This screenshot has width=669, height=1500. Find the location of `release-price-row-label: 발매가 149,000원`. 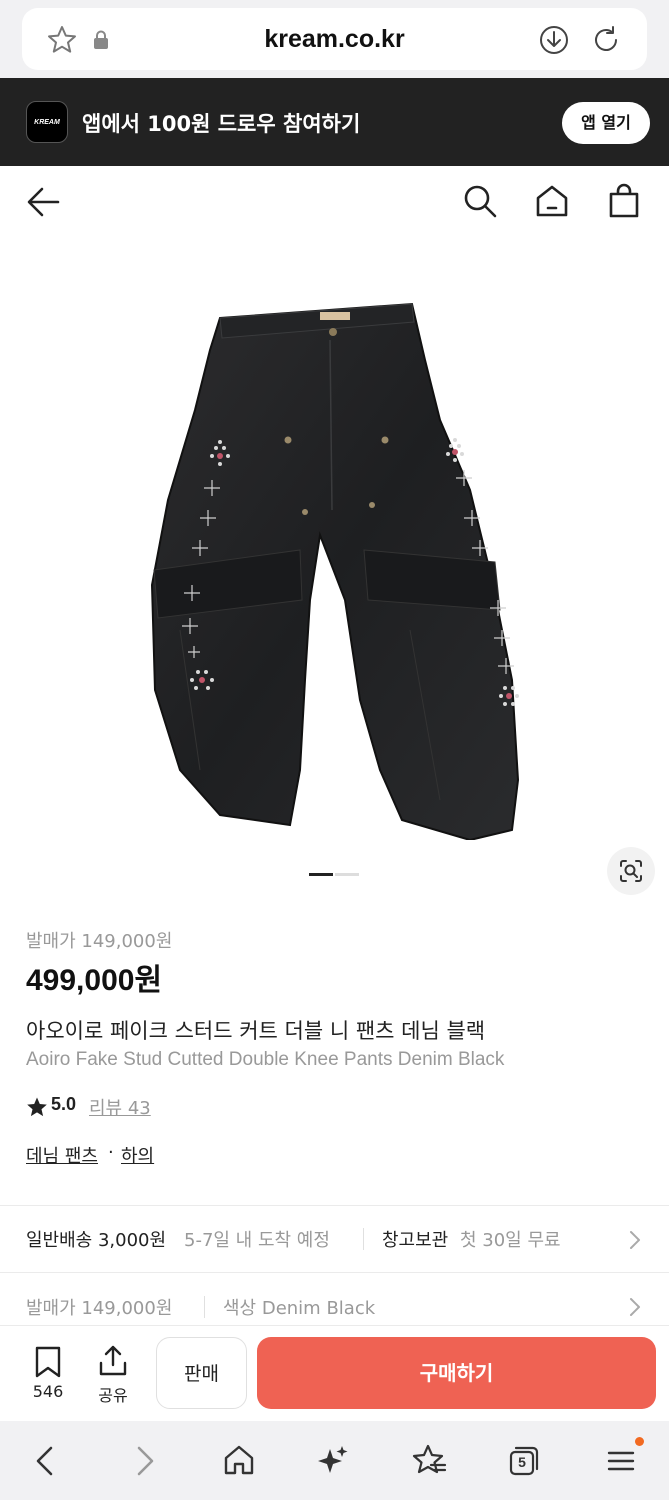

release-price-row-label: 발매가 149,000원 is located at coordinates (99, 1308).